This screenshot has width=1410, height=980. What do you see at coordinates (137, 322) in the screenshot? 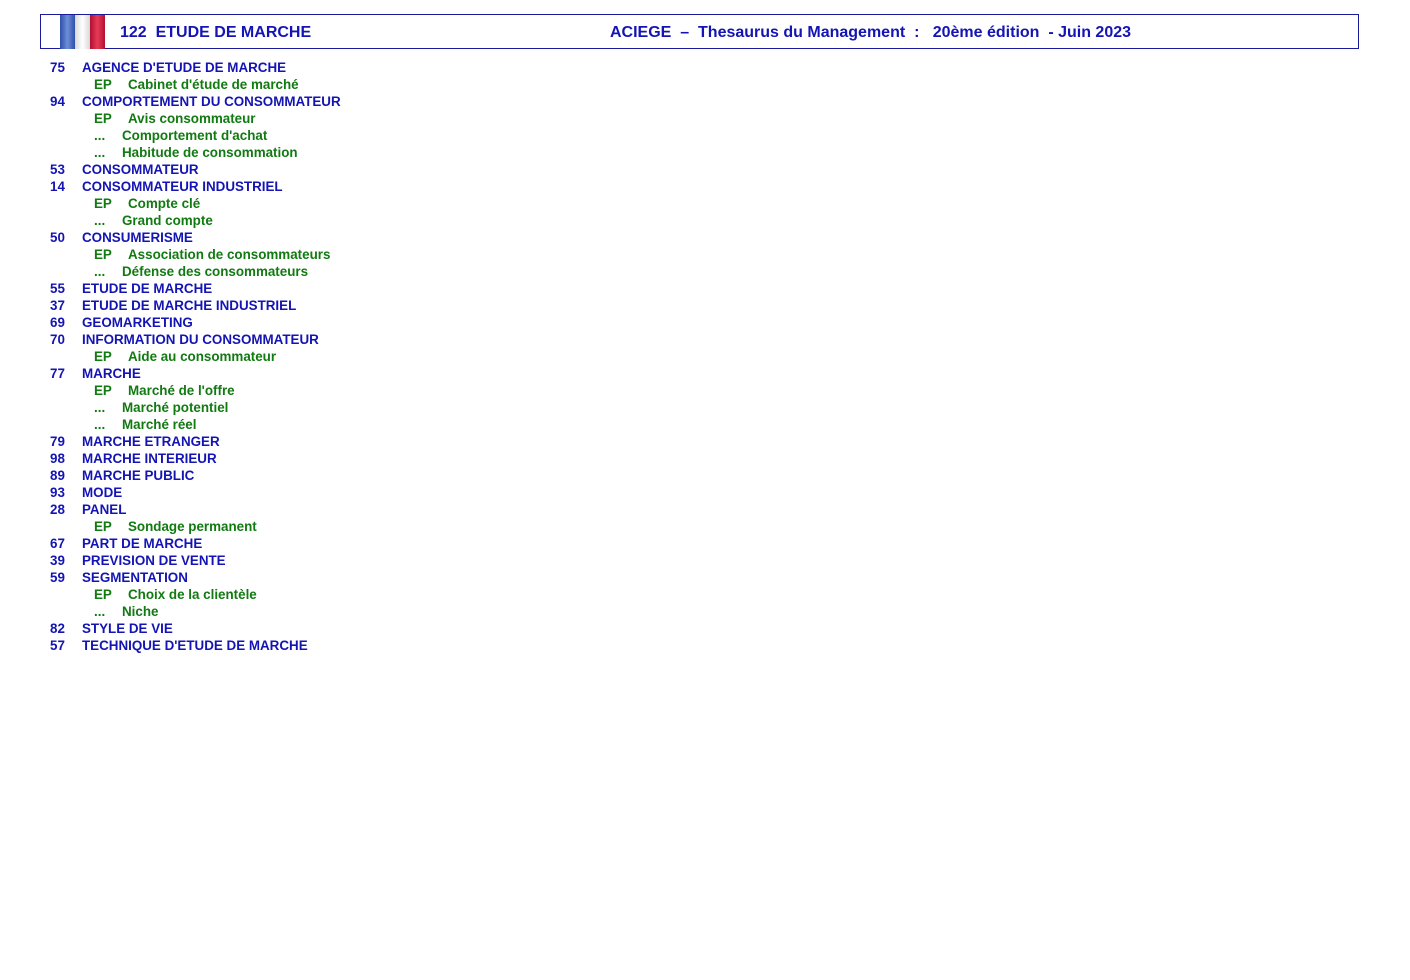
I see `term-label: GEOMARKETING` at bounding box center [137, 322].